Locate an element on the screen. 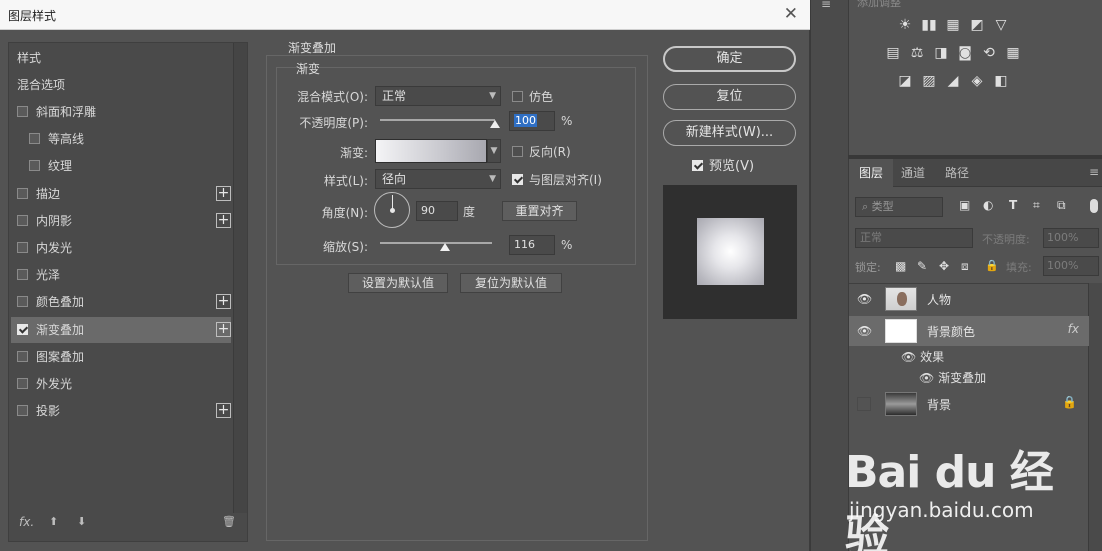 This screenshot has height=551, width=1102. angle-input: 90 is located at coordinates (437, 211).